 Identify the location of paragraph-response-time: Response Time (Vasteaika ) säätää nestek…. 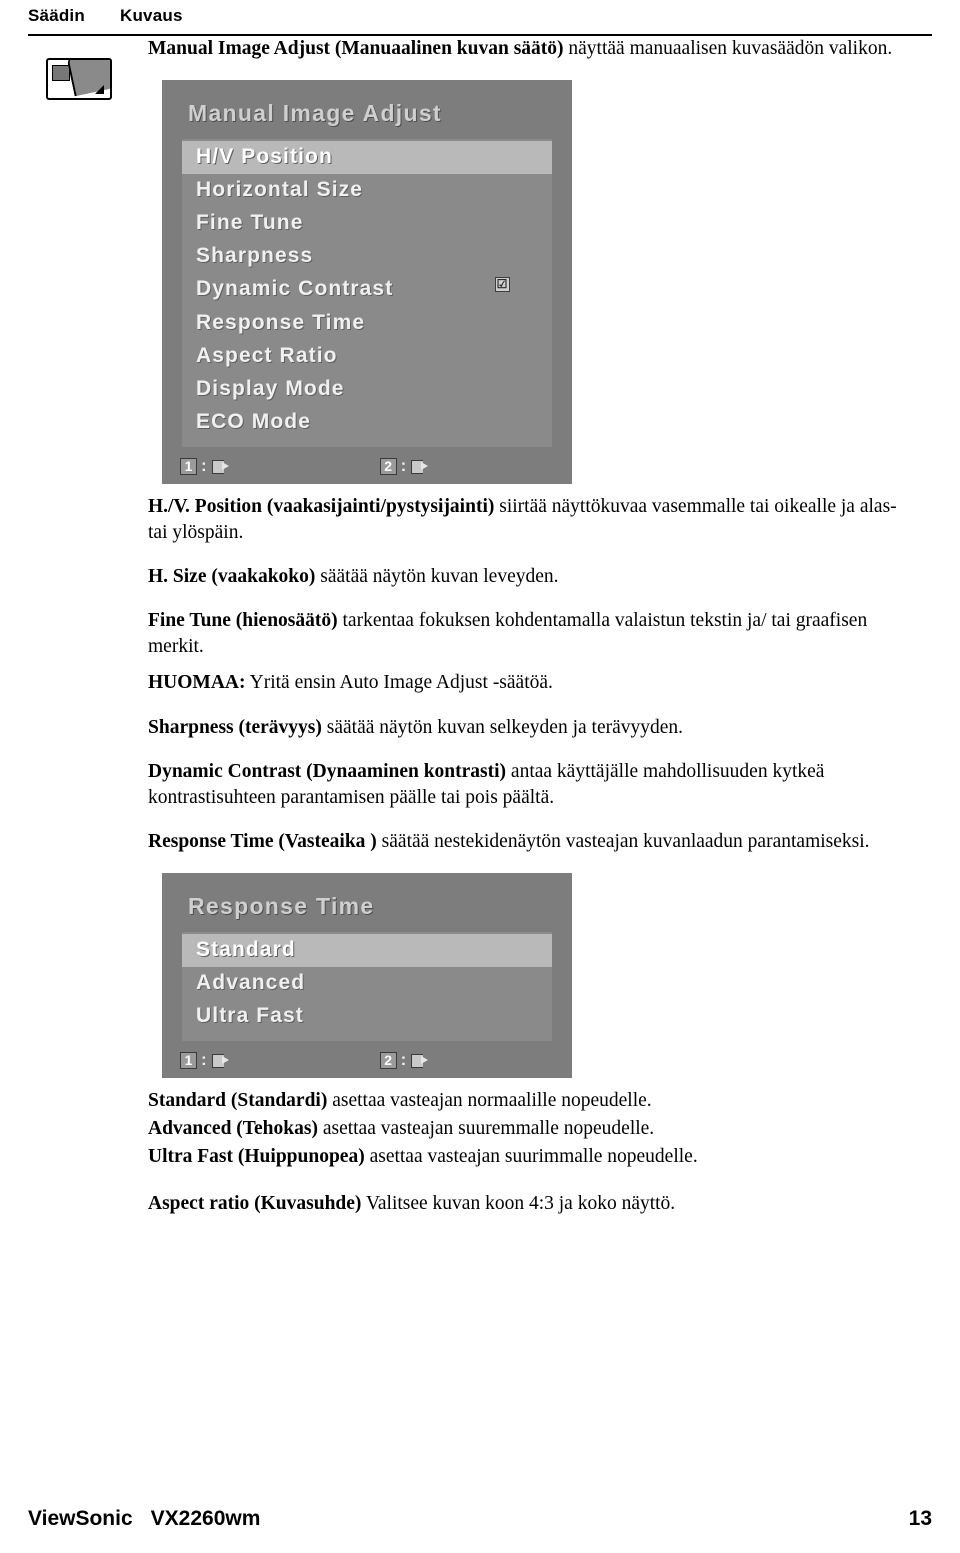
(509, 841).